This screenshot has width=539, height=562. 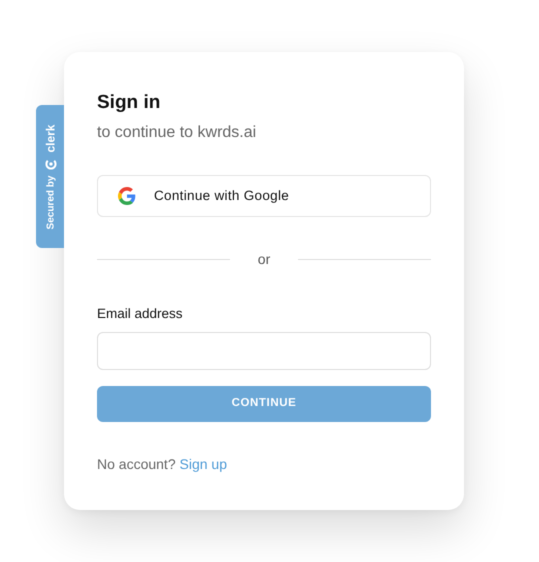 I want to click on logo-icon, so click(x=50, y=164).